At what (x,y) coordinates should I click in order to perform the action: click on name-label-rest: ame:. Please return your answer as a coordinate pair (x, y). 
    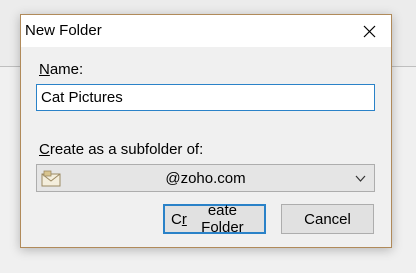
    Looking at the image, I should click on (66, 69).